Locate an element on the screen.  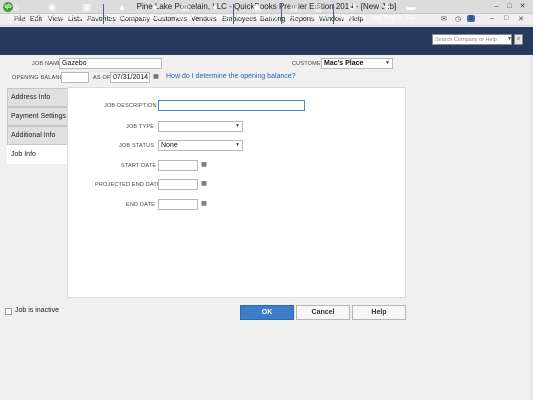
toolbar-online-banking: ▣ Online Banking is located at coordinates (257, 14).